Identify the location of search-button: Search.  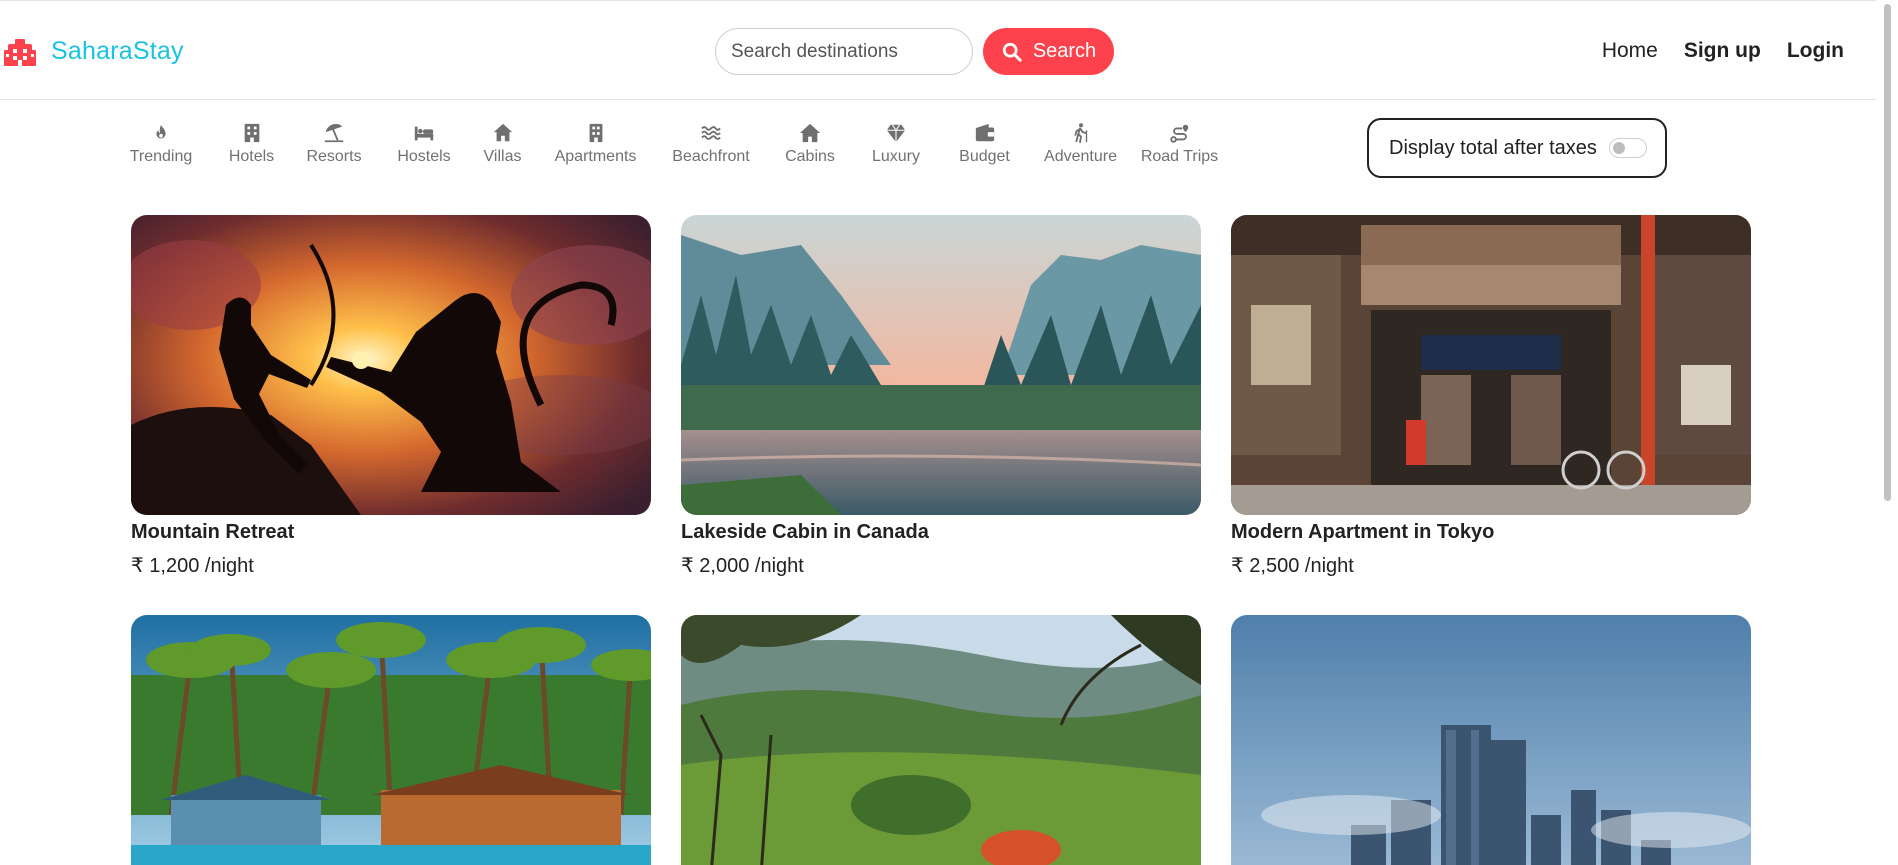
(1048, 51).